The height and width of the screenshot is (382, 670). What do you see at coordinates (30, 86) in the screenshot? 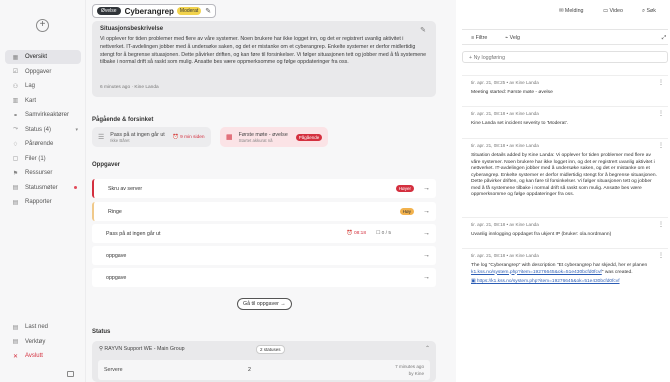
I see `sidebar-item-label: Lag` at bounding box center [30, 86].